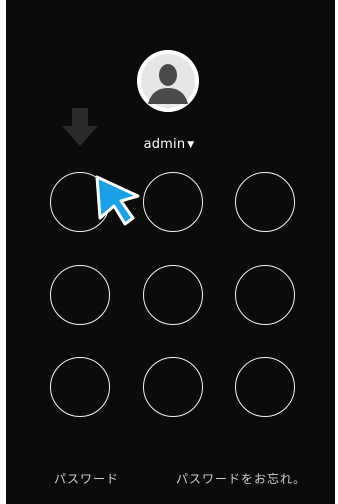 This screenshot has width=338, height=504. I want to click on forgot-password-link: パスワードをお忘れ。, so click(241, 478).